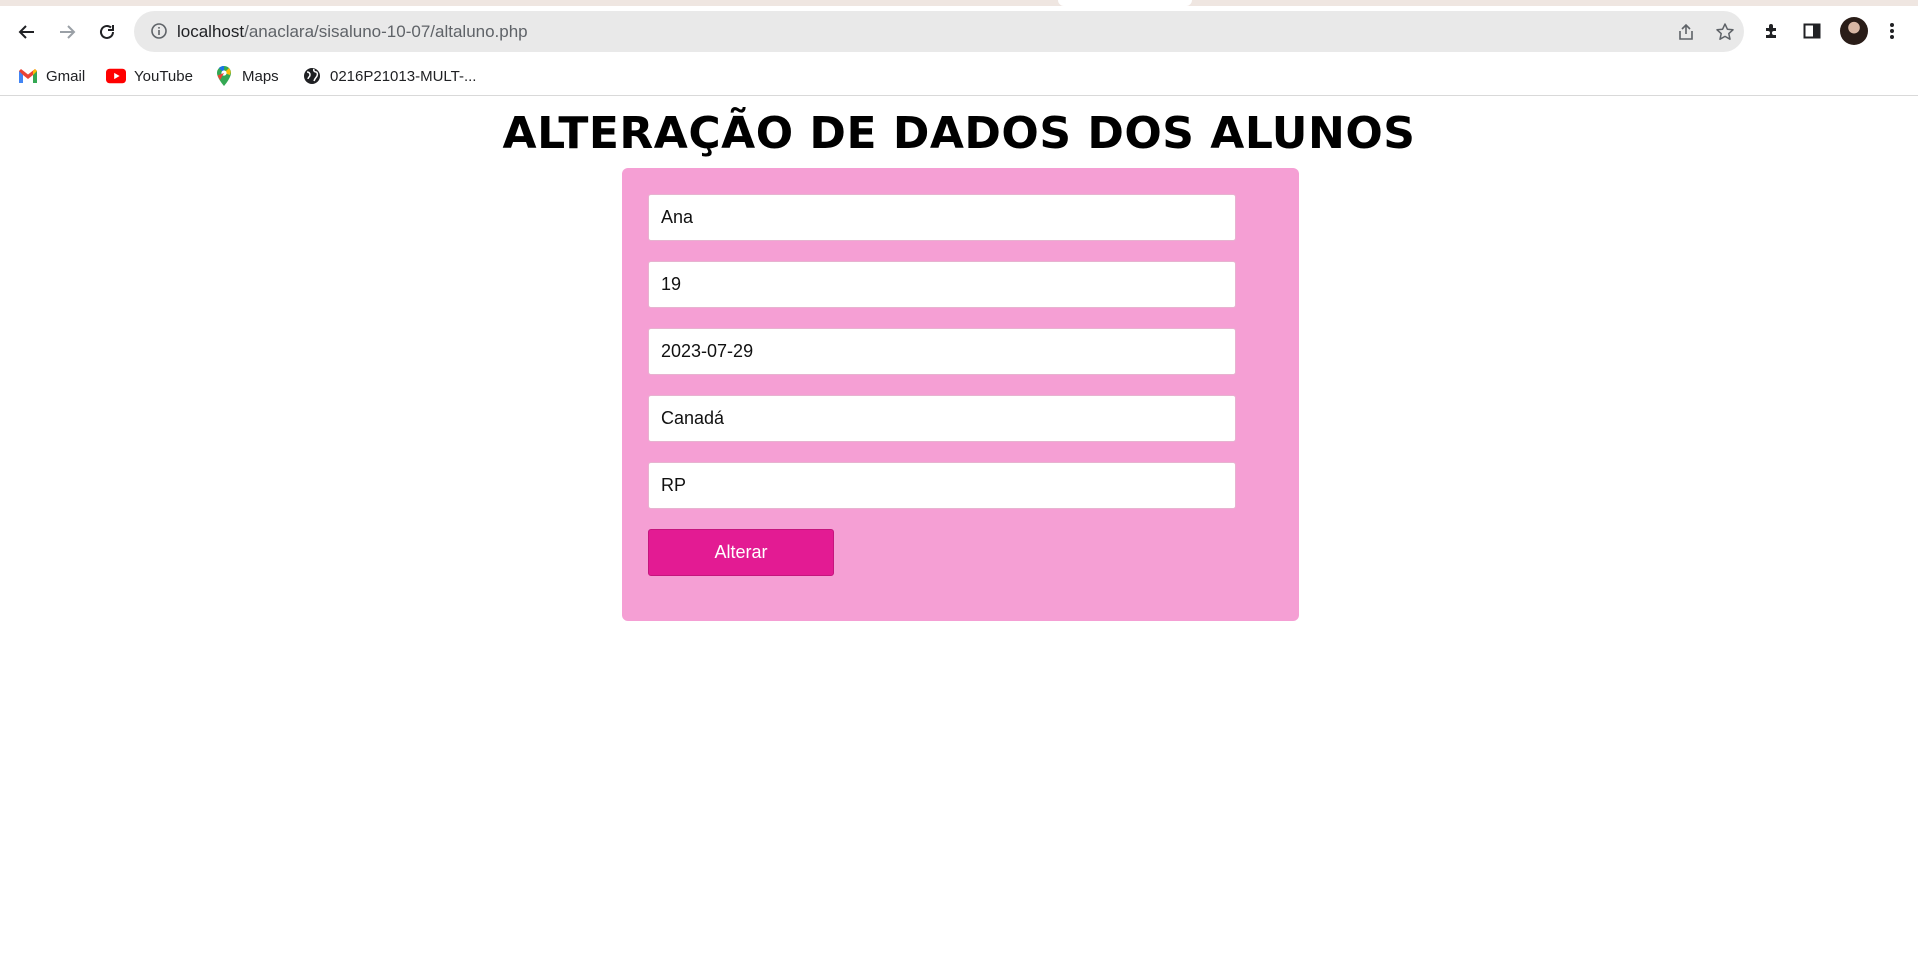 Image resolution: width=1918 pixels, height=965 pixels. What do you see at coordinates (163, 76) in the screenshot?
I see `bookmark-label: YouTube` at bounding box center [163, 76].